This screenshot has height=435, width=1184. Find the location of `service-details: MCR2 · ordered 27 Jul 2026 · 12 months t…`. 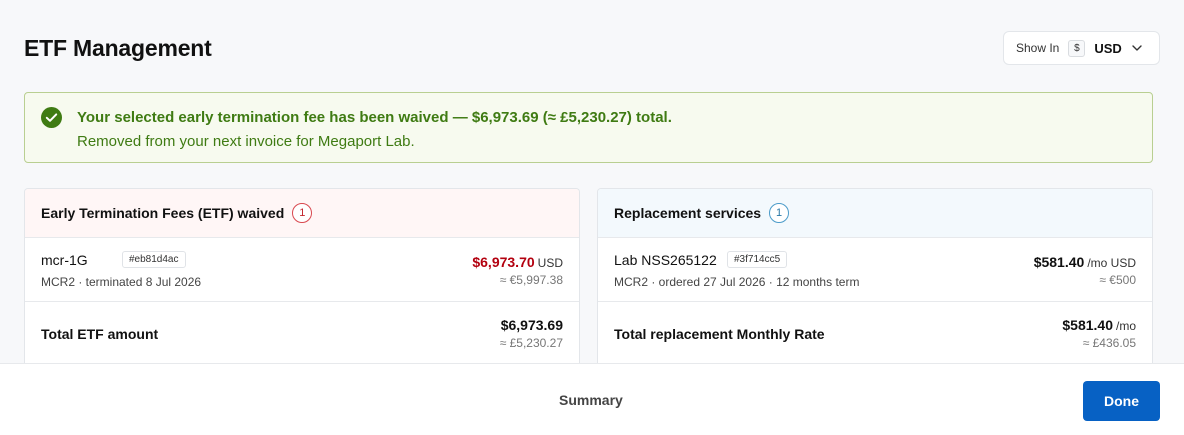

service-details: MCR2 · ordered 27 Jul 2026 · 12 months t… is located at coordinates (737, 282).